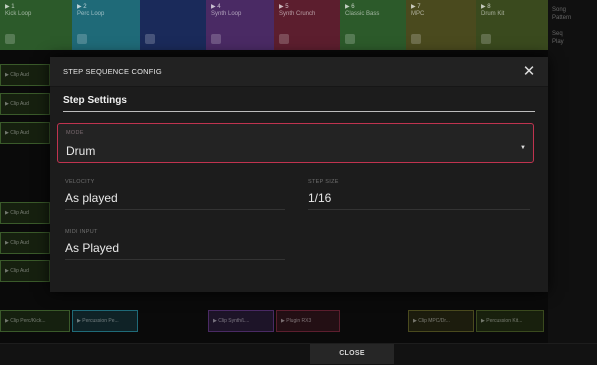 The image size is (597, 365). What do you see at coordinates (10, 7) in the screenshot?
I see `track-number: ▶ 1` at bounding box center [10, 7].